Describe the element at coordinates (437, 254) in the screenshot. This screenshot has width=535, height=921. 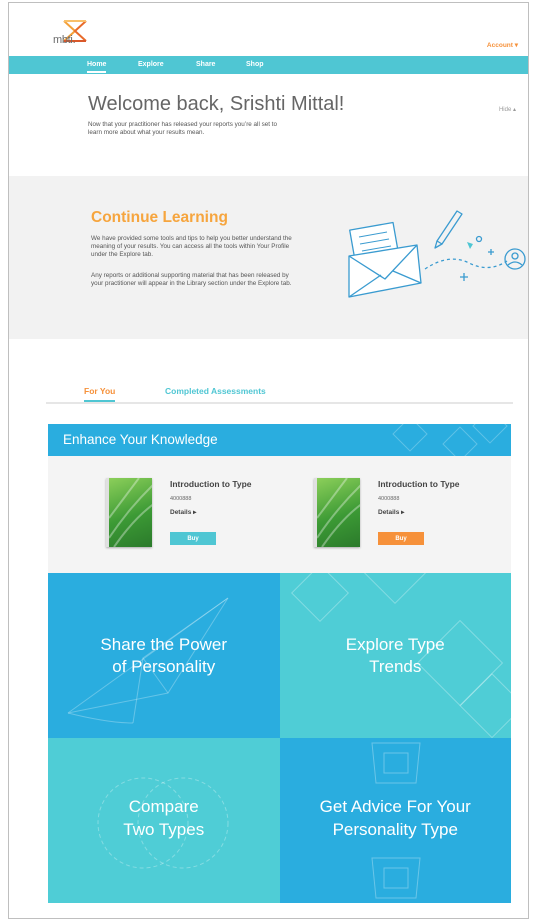
I see `envelope-illustration-icon` at that location.